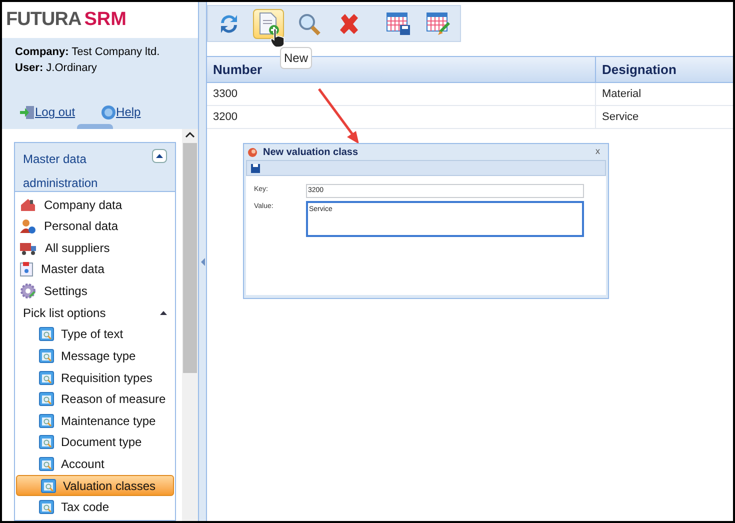 The image size is (735, 523). Describe the element at coordinates (439, 24) in the screenshot. I see `table-edit-icon` at that location.